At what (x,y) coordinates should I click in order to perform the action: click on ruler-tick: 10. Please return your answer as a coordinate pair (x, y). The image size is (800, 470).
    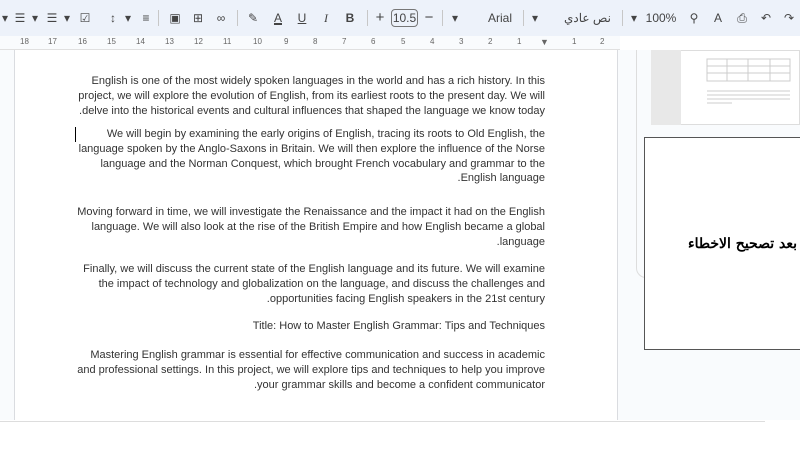
    Looking at the image, I should click on (257, 41).